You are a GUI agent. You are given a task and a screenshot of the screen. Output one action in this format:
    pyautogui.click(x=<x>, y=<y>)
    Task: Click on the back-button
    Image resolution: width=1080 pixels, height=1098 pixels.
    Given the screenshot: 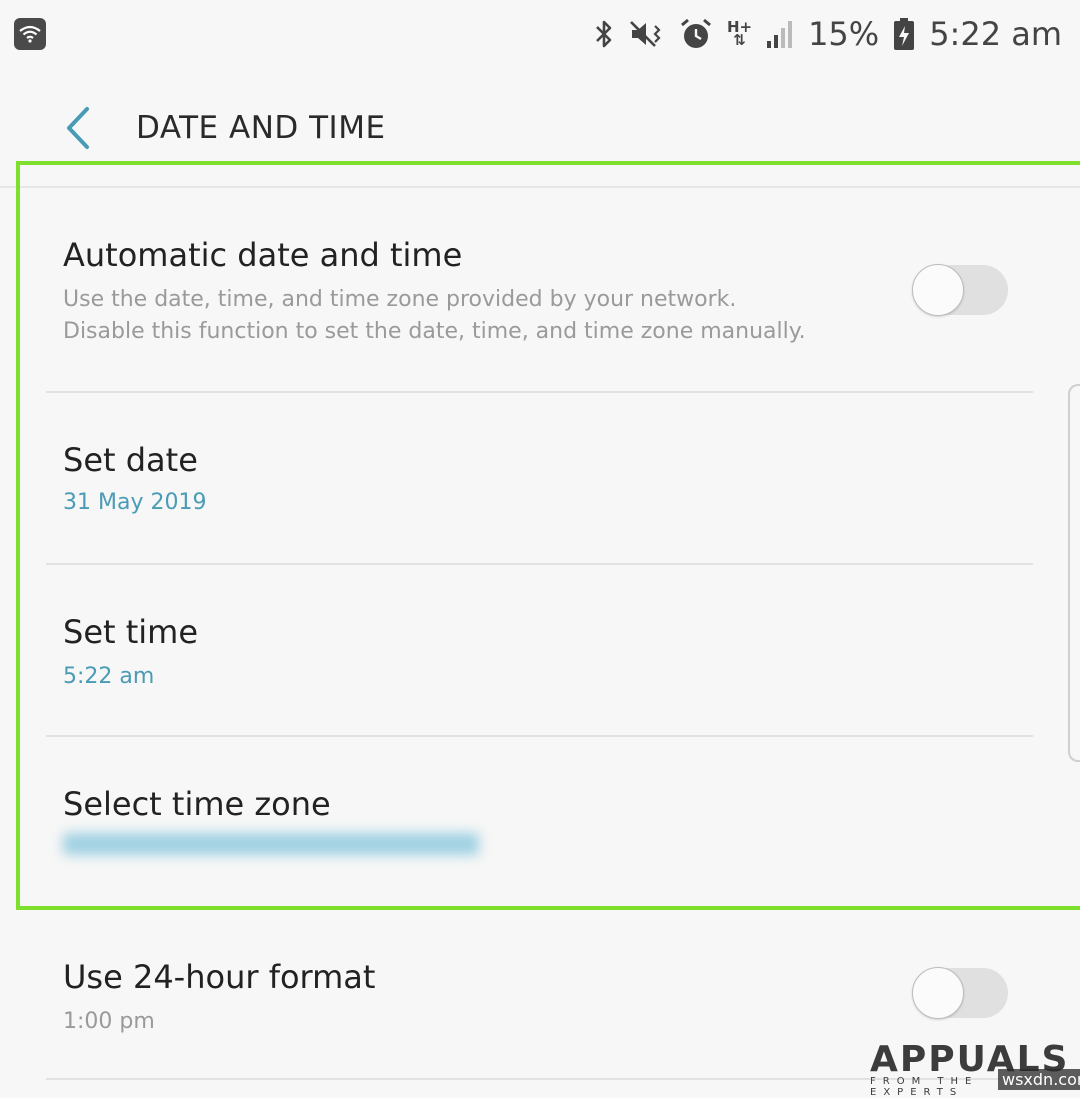 What is the action you would take?
    pyautogui.click(x=78, y=128)
    